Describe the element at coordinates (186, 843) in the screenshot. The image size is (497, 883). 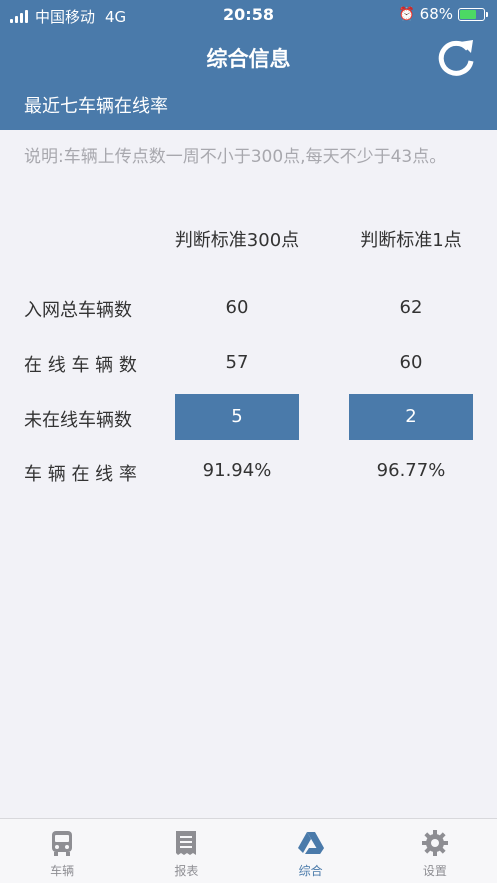
I see `report-icon` at that location.